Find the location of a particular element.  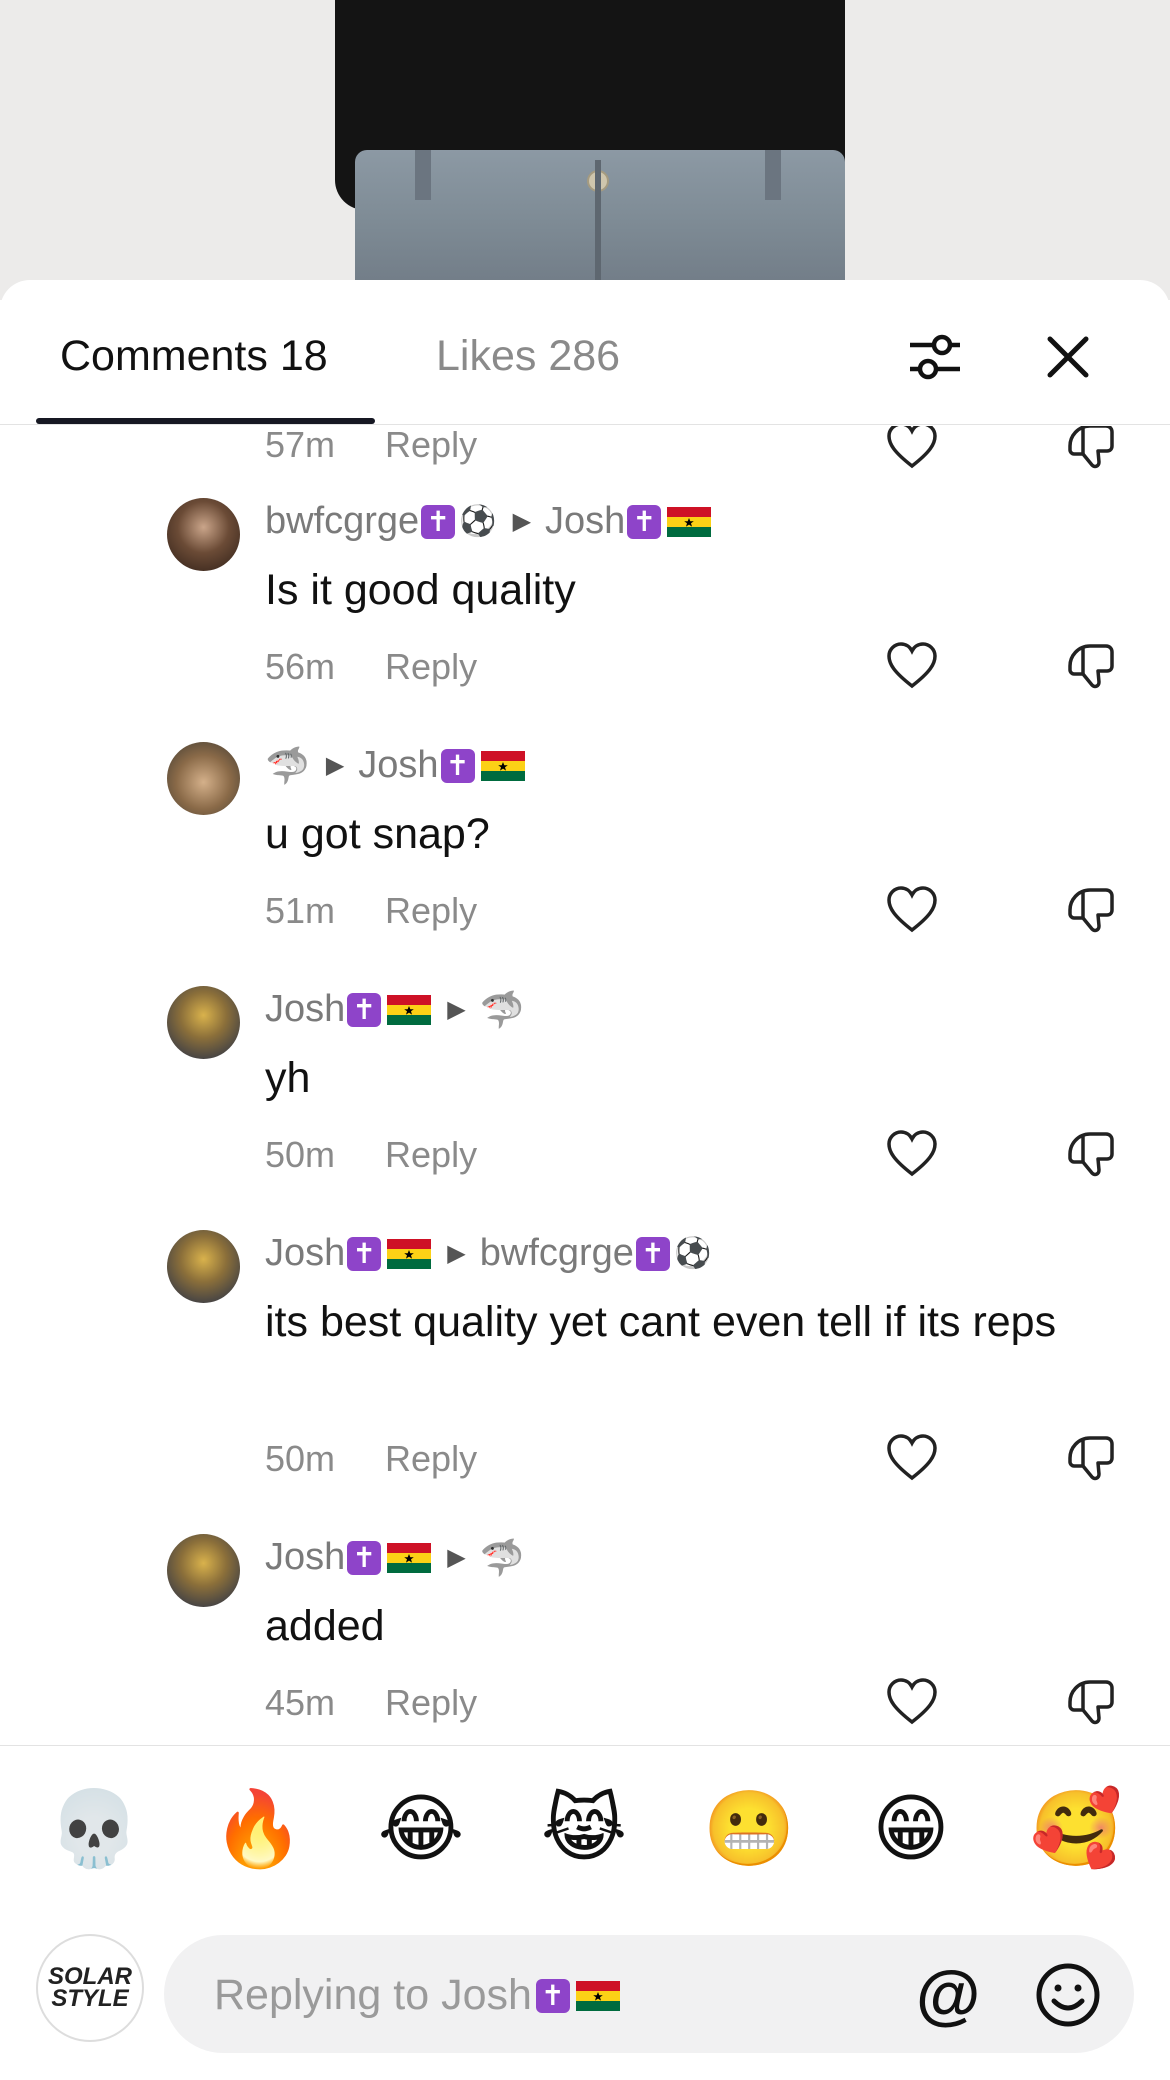

mention-button: @ is located at coordinates (948, 1994).